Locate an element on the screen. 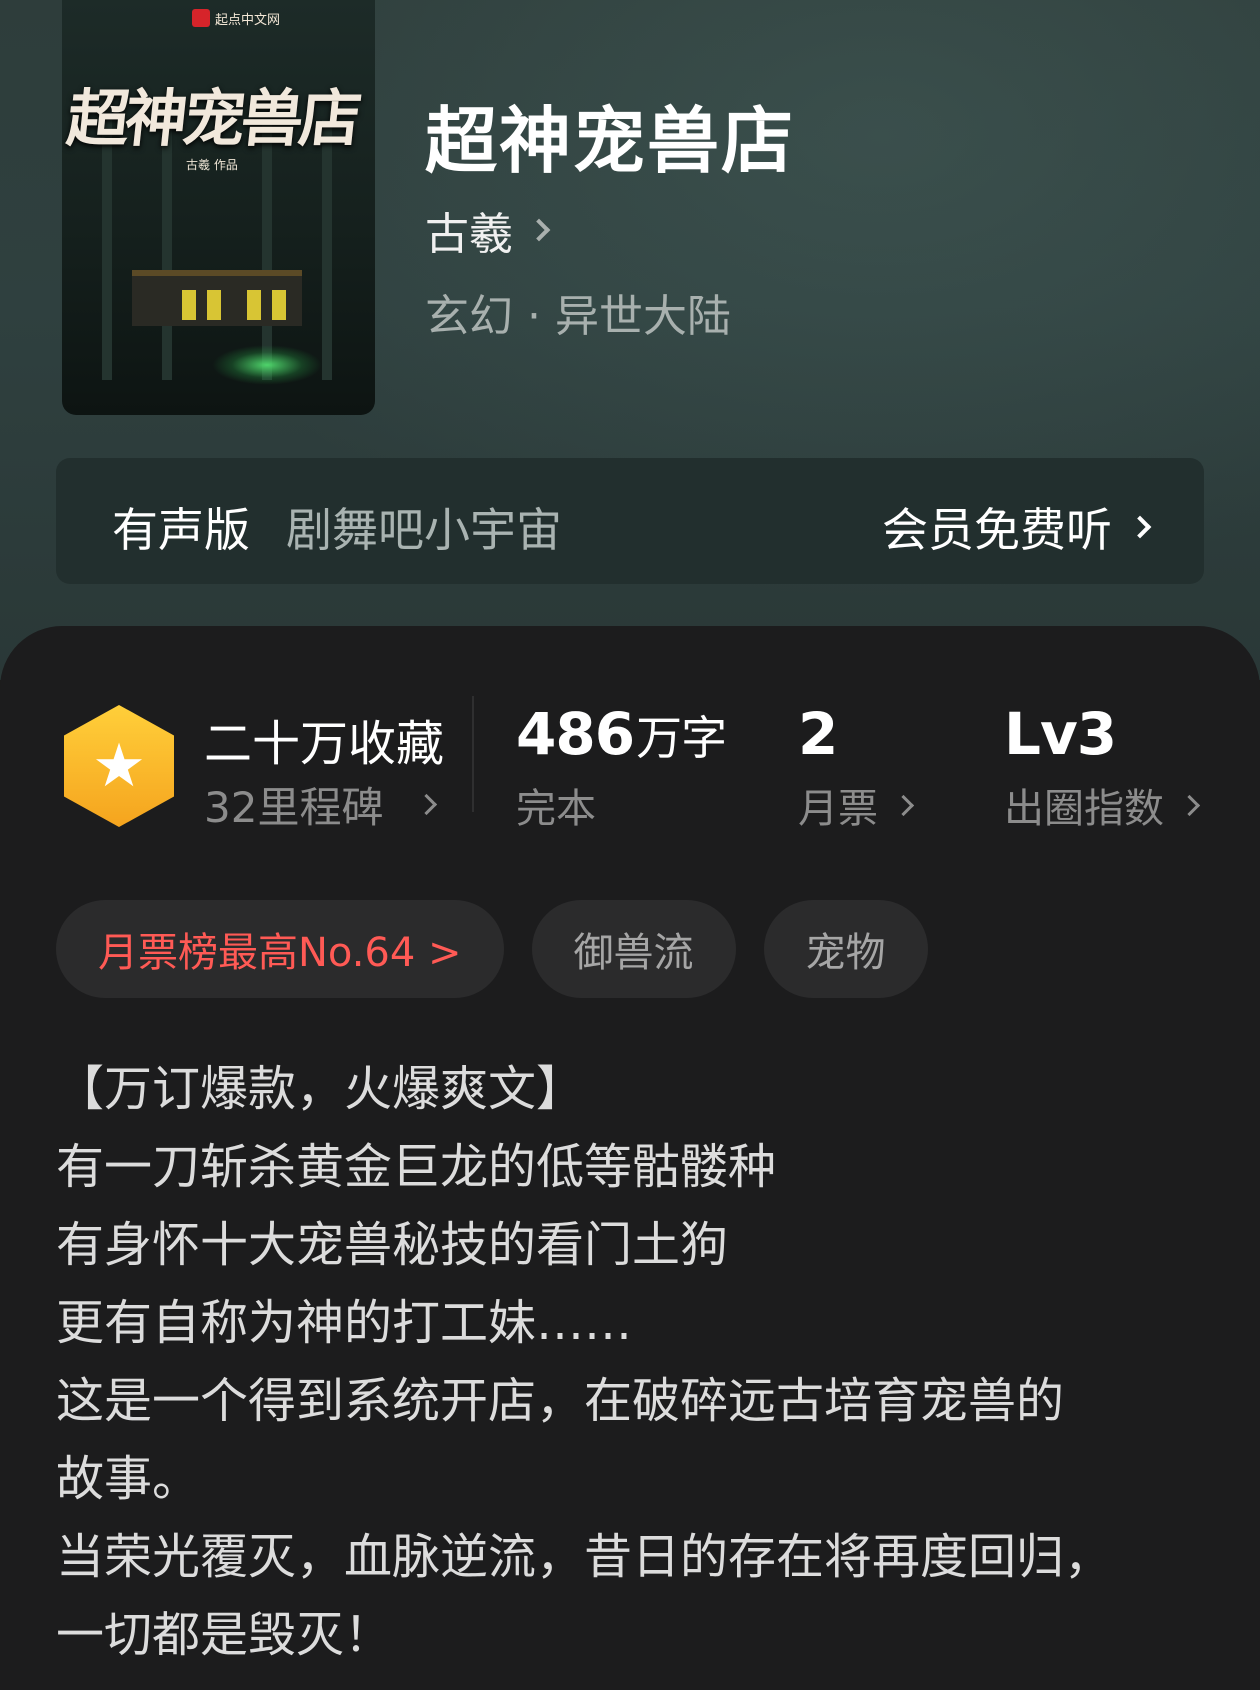 The width and height of the screenshot is (1260, 1690). author-name: 古羲 is located at coordinates (469, 234).